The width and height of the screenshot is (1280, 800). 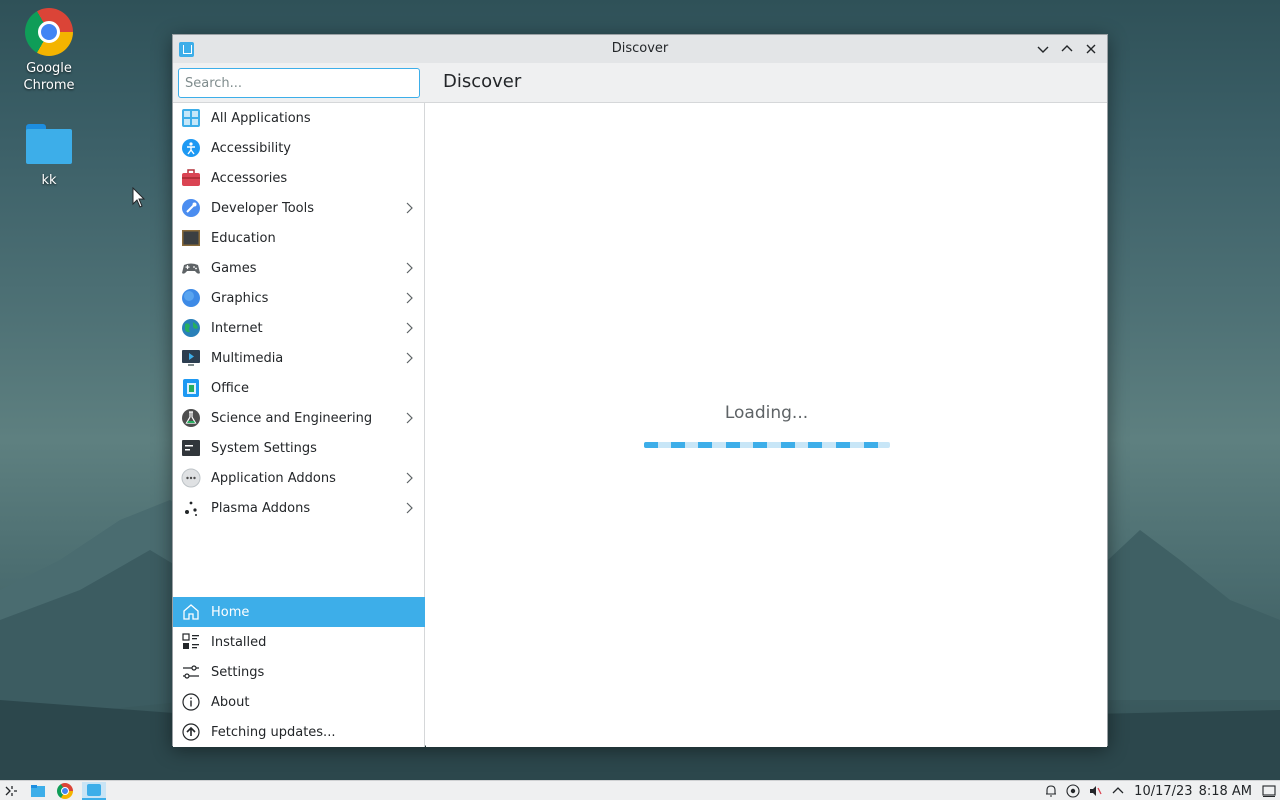 I want to click on system-settings-icon, so click(x=191, y=448).